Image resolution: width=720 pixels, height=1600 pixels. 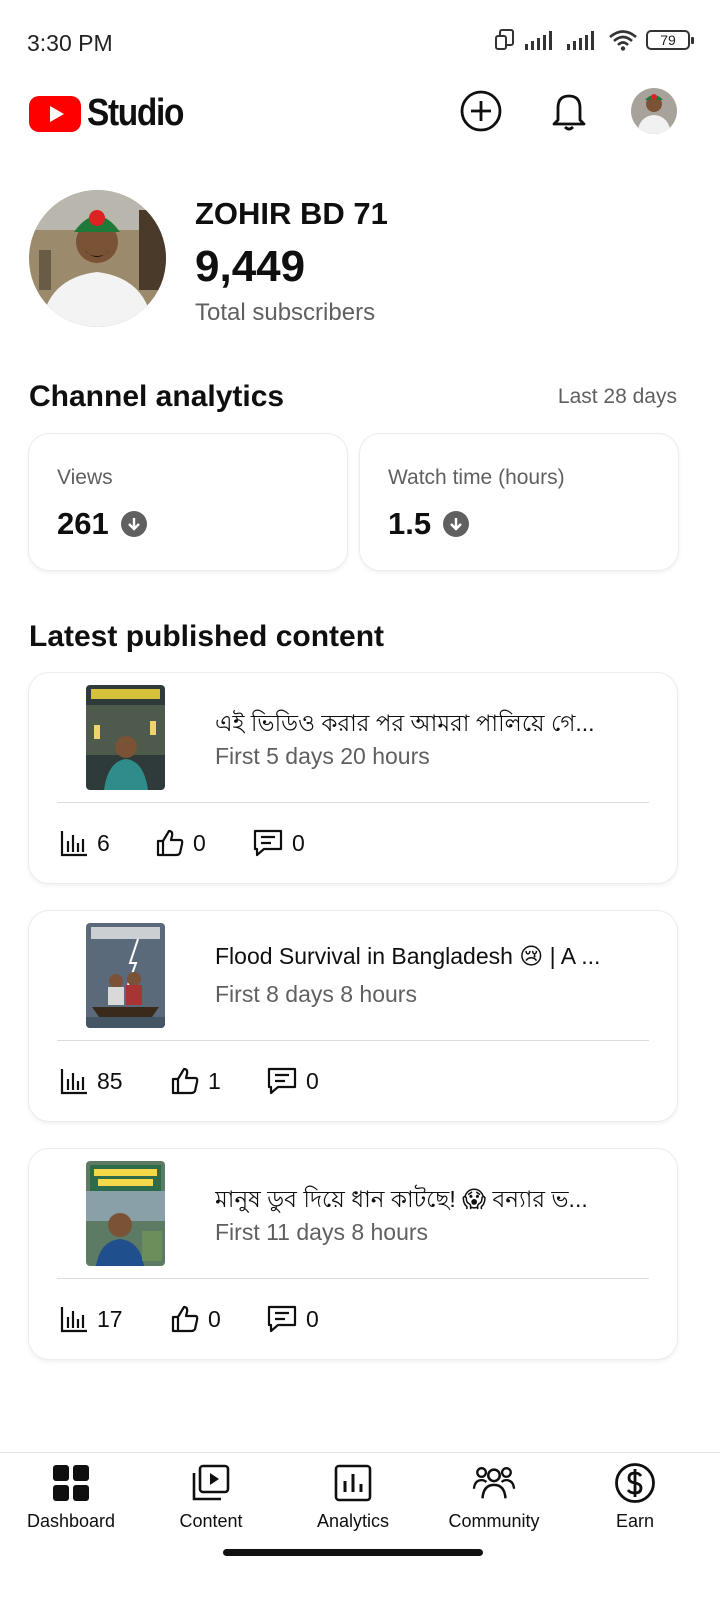 What do you see at coordinates (623, 40) in the screenshot?
I see `wifi-icon` at bounding box center [623, 40].